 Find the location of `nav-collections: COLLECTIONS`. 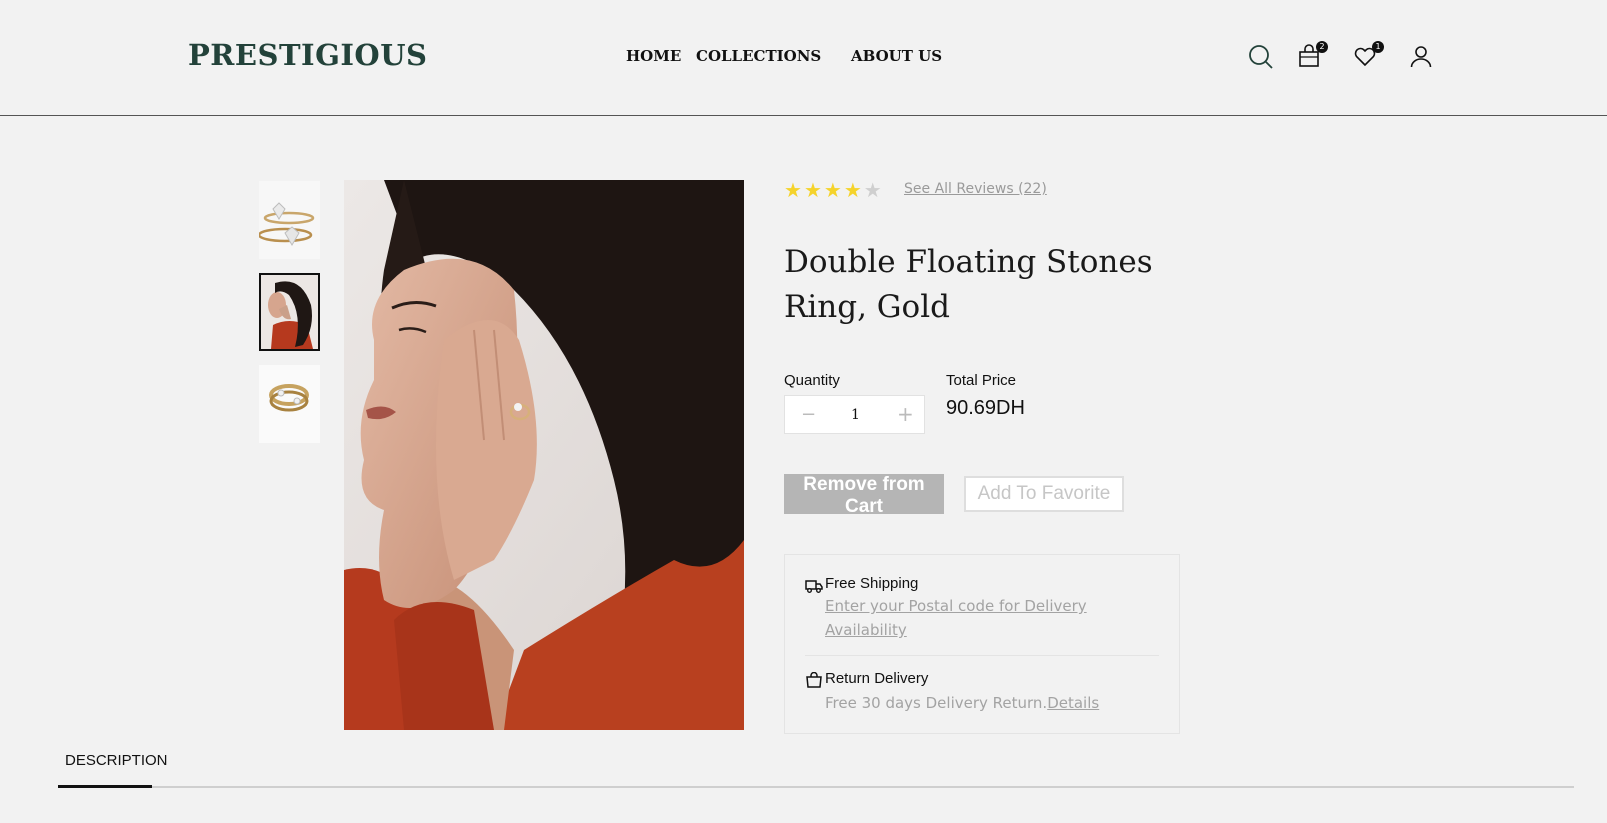

nav-collections: COLLECTIONS is located at coordinates (758, 56).